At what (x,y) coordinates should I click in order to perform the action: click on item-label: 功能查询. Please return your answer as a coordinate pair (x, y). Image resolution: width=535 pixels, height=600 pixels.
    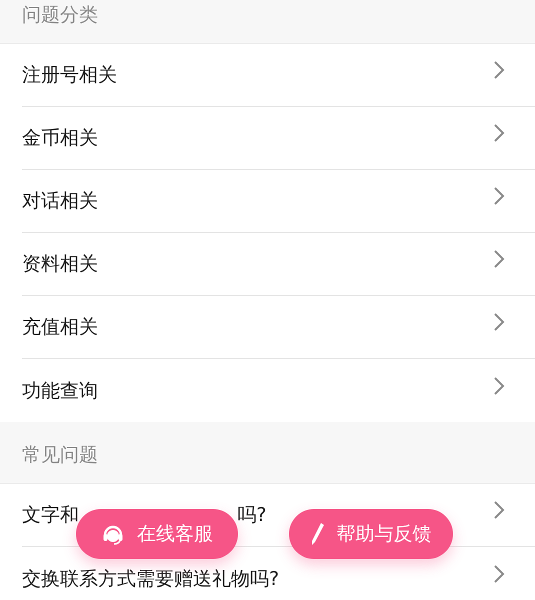
    Looking at the image, I should click on (60, 391).